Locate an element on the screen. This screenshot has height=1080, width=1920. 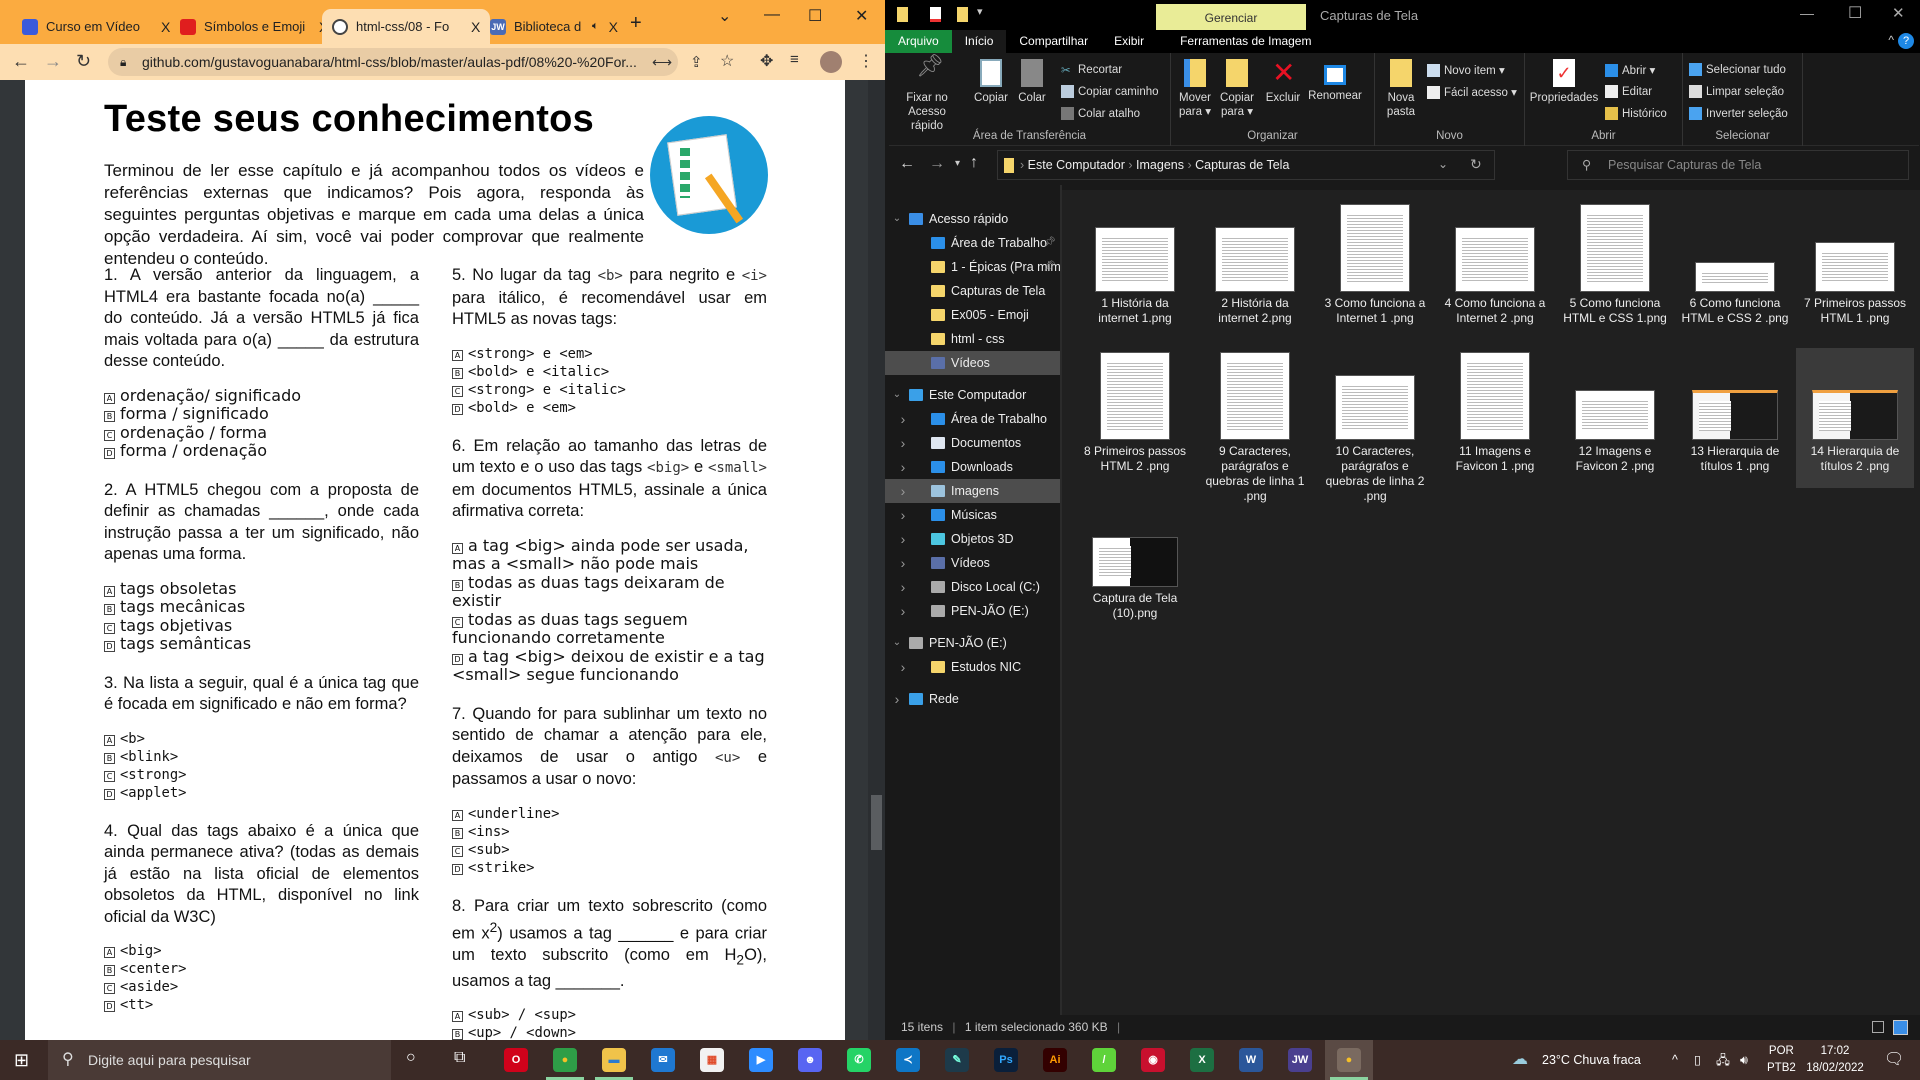
properties-icon is located at coordinates (935, 14).